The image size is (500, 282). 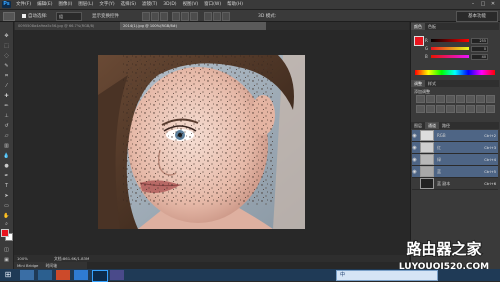 What do you see at coordinates (164, 16) in the screenshot?
I see `align-bottom-icon` at bounding box center [164, 16].